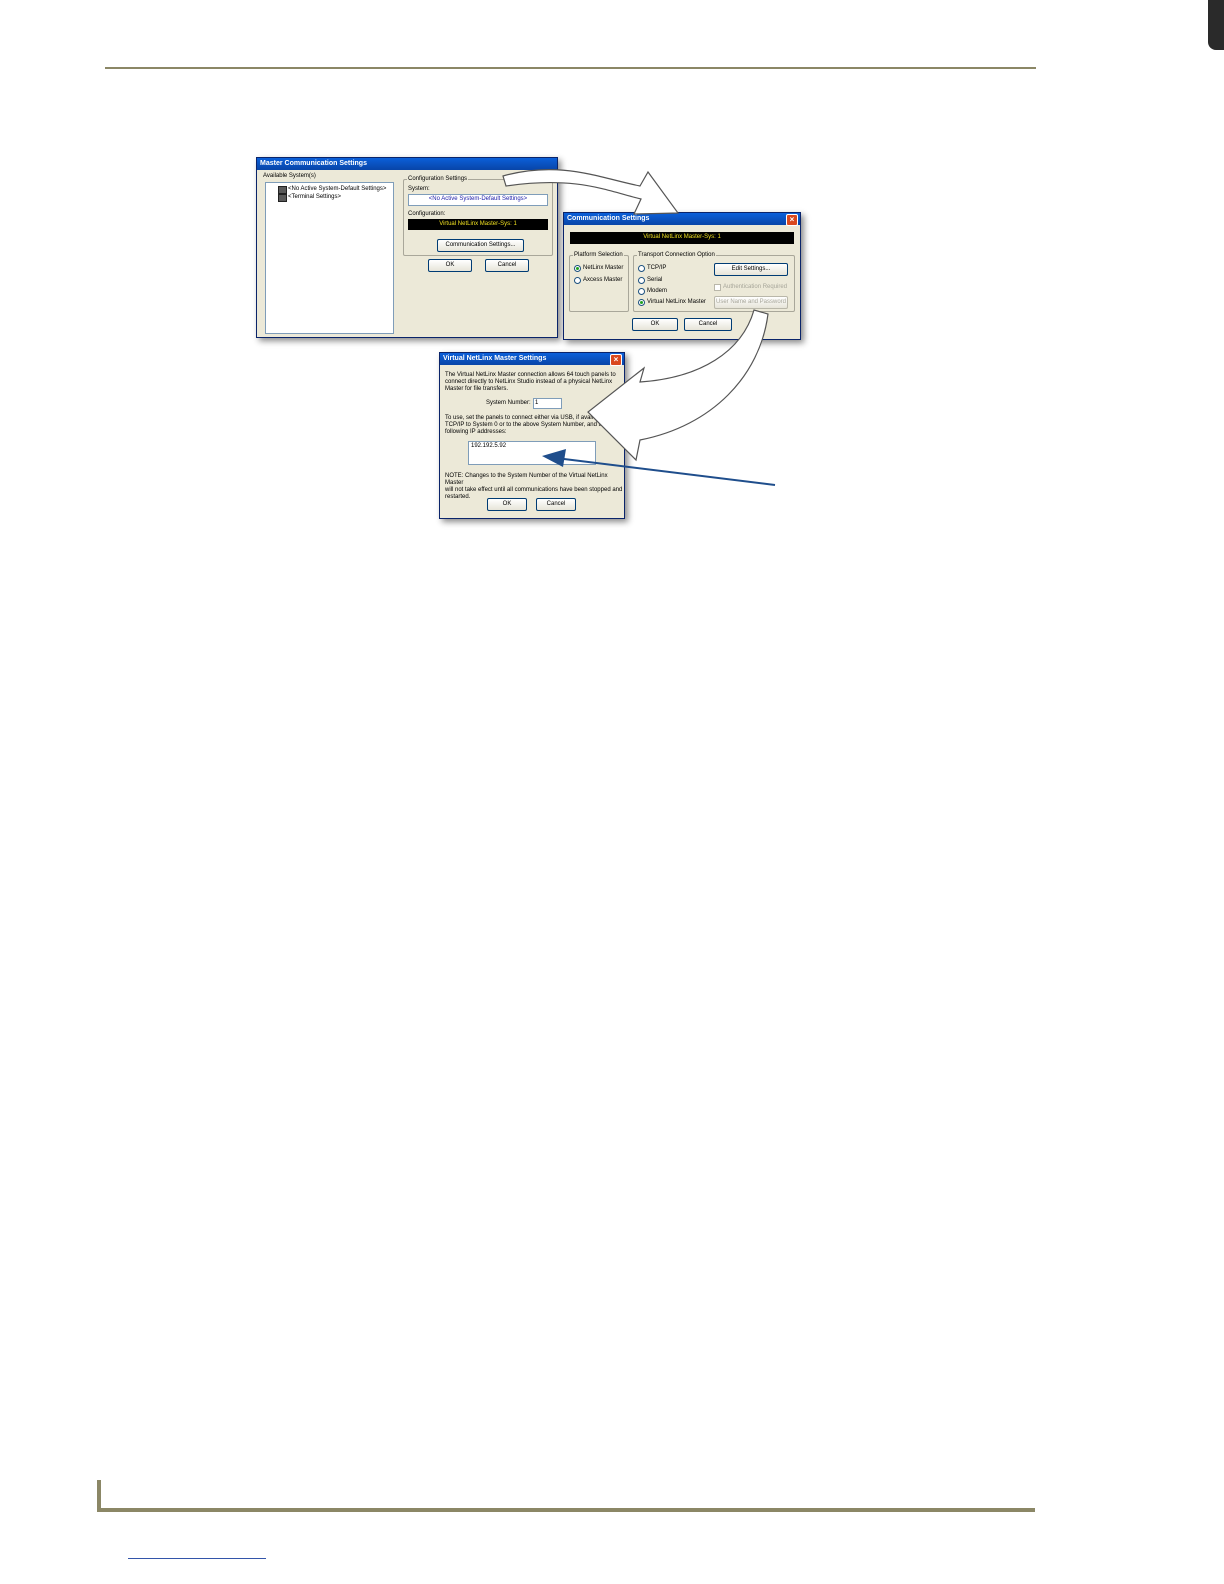  I want to click on callout-arrow-head, so click(554, 458).